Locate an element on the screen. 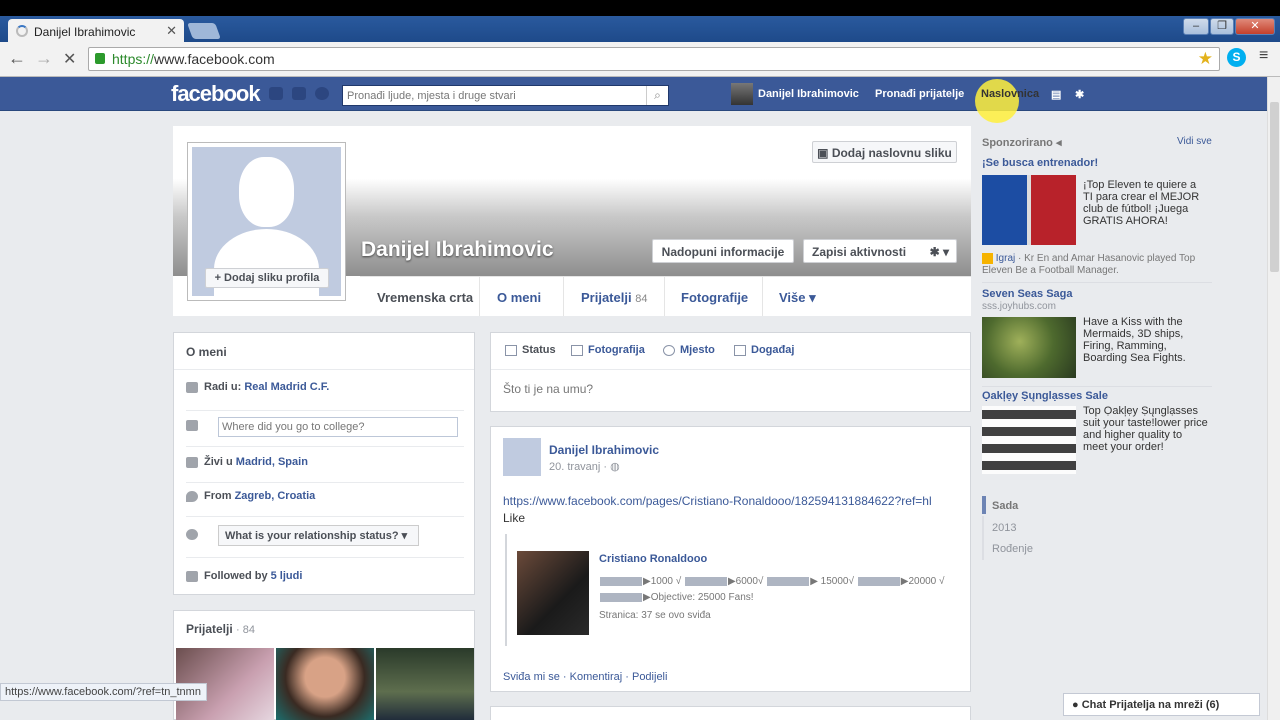 The image size is (1280, 720). ad-image-topeleven is located at coordinates (1029, 210).